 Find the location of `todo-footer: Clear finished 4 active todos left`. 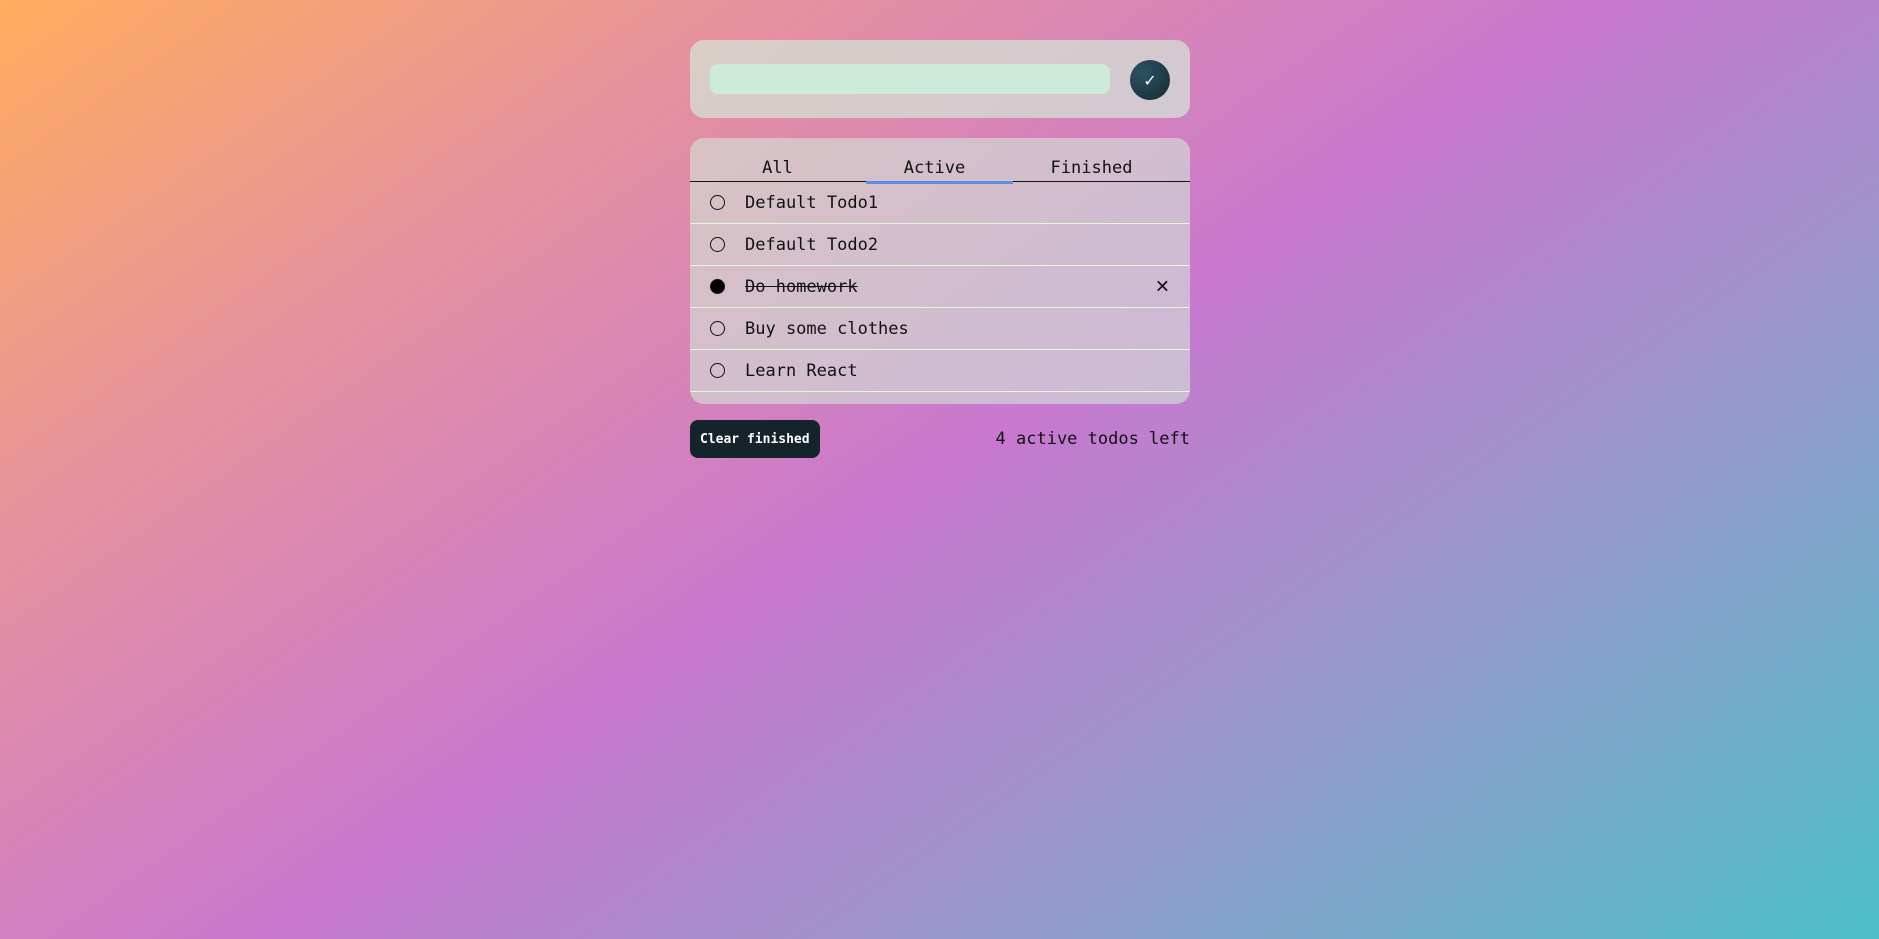

todo-footer: Clear finished 4 active todos left is located at coordinates (940, 439).